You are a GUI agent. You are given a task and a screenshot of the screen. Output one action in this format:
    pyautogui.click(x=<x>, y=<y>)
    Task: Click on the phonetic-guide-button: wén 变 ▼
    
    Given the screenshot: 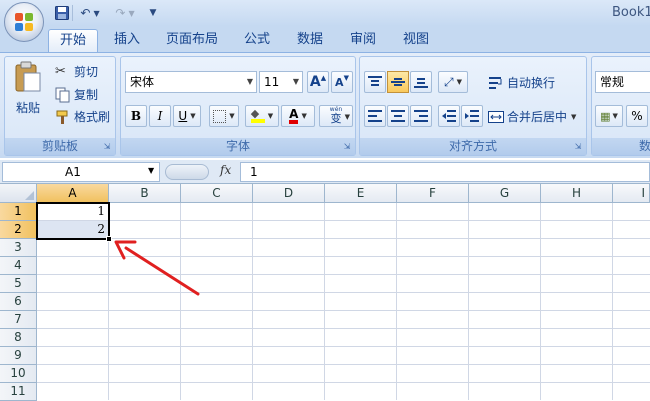 What is the action you would take?
    pyautogui.click(x=336, y=116)
    